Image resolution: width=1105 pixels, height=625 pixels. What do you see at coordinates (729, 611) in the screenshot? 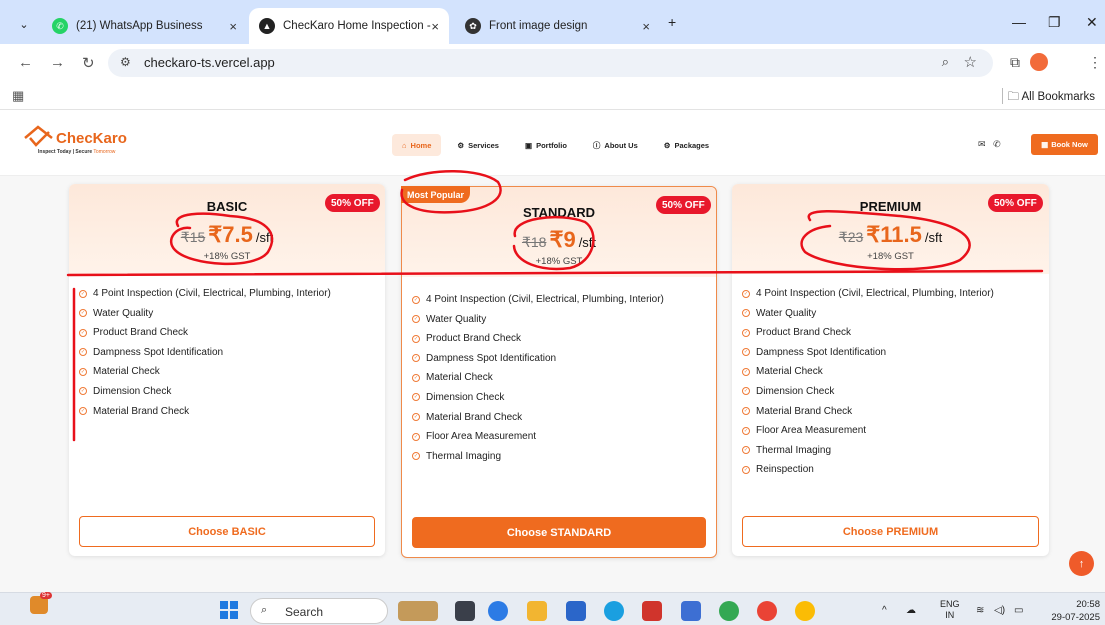
I see `chrome-icon` at bounding box center [729, 611].